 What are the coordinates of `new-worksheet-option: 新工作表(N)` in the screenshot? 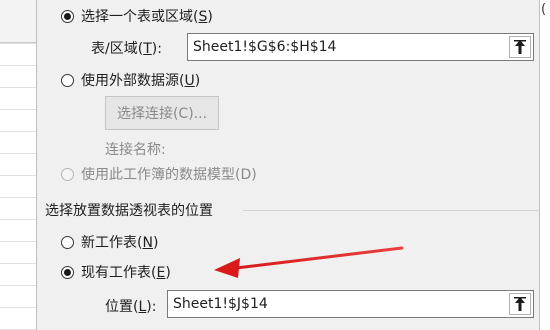 It's located at (109, 242).